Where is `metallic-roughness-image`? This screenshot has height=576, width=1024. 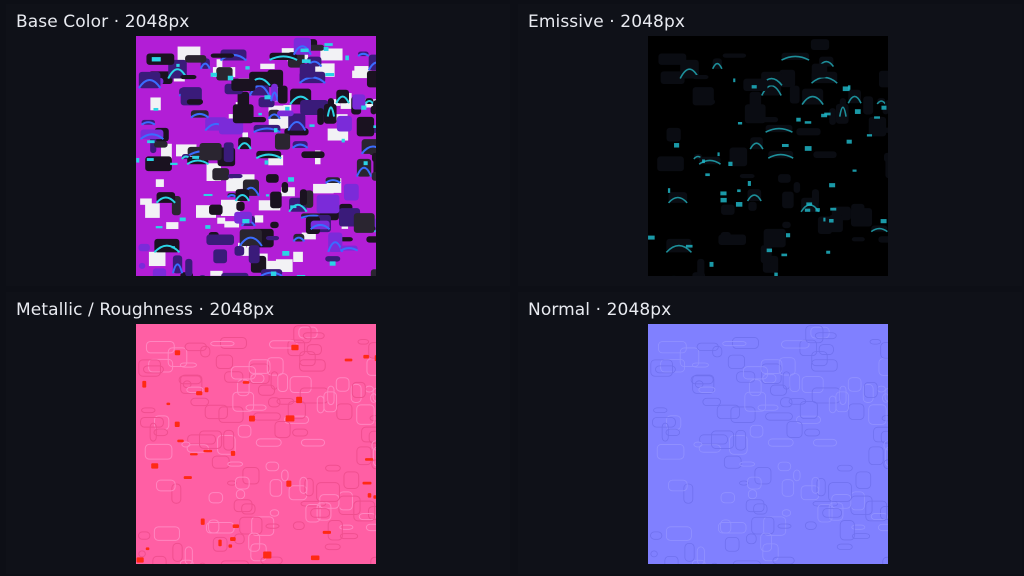 metallic-roughness-image is located at coordinates (256, 444).